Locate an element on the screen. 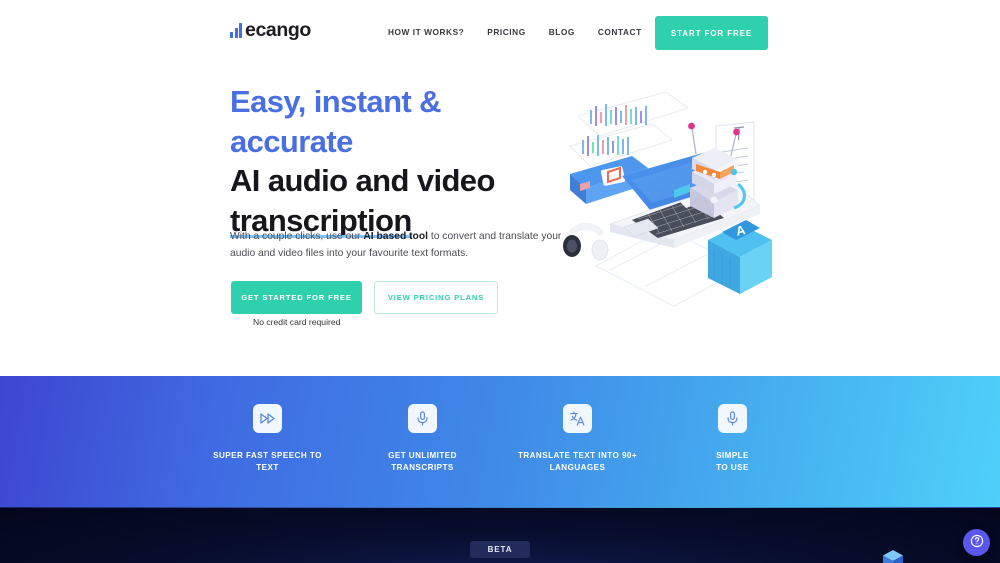 Image resolution: width=1000 pixels, height=563 pixels. nav-item-blog: BLOG is located at coordinates (562, 32).